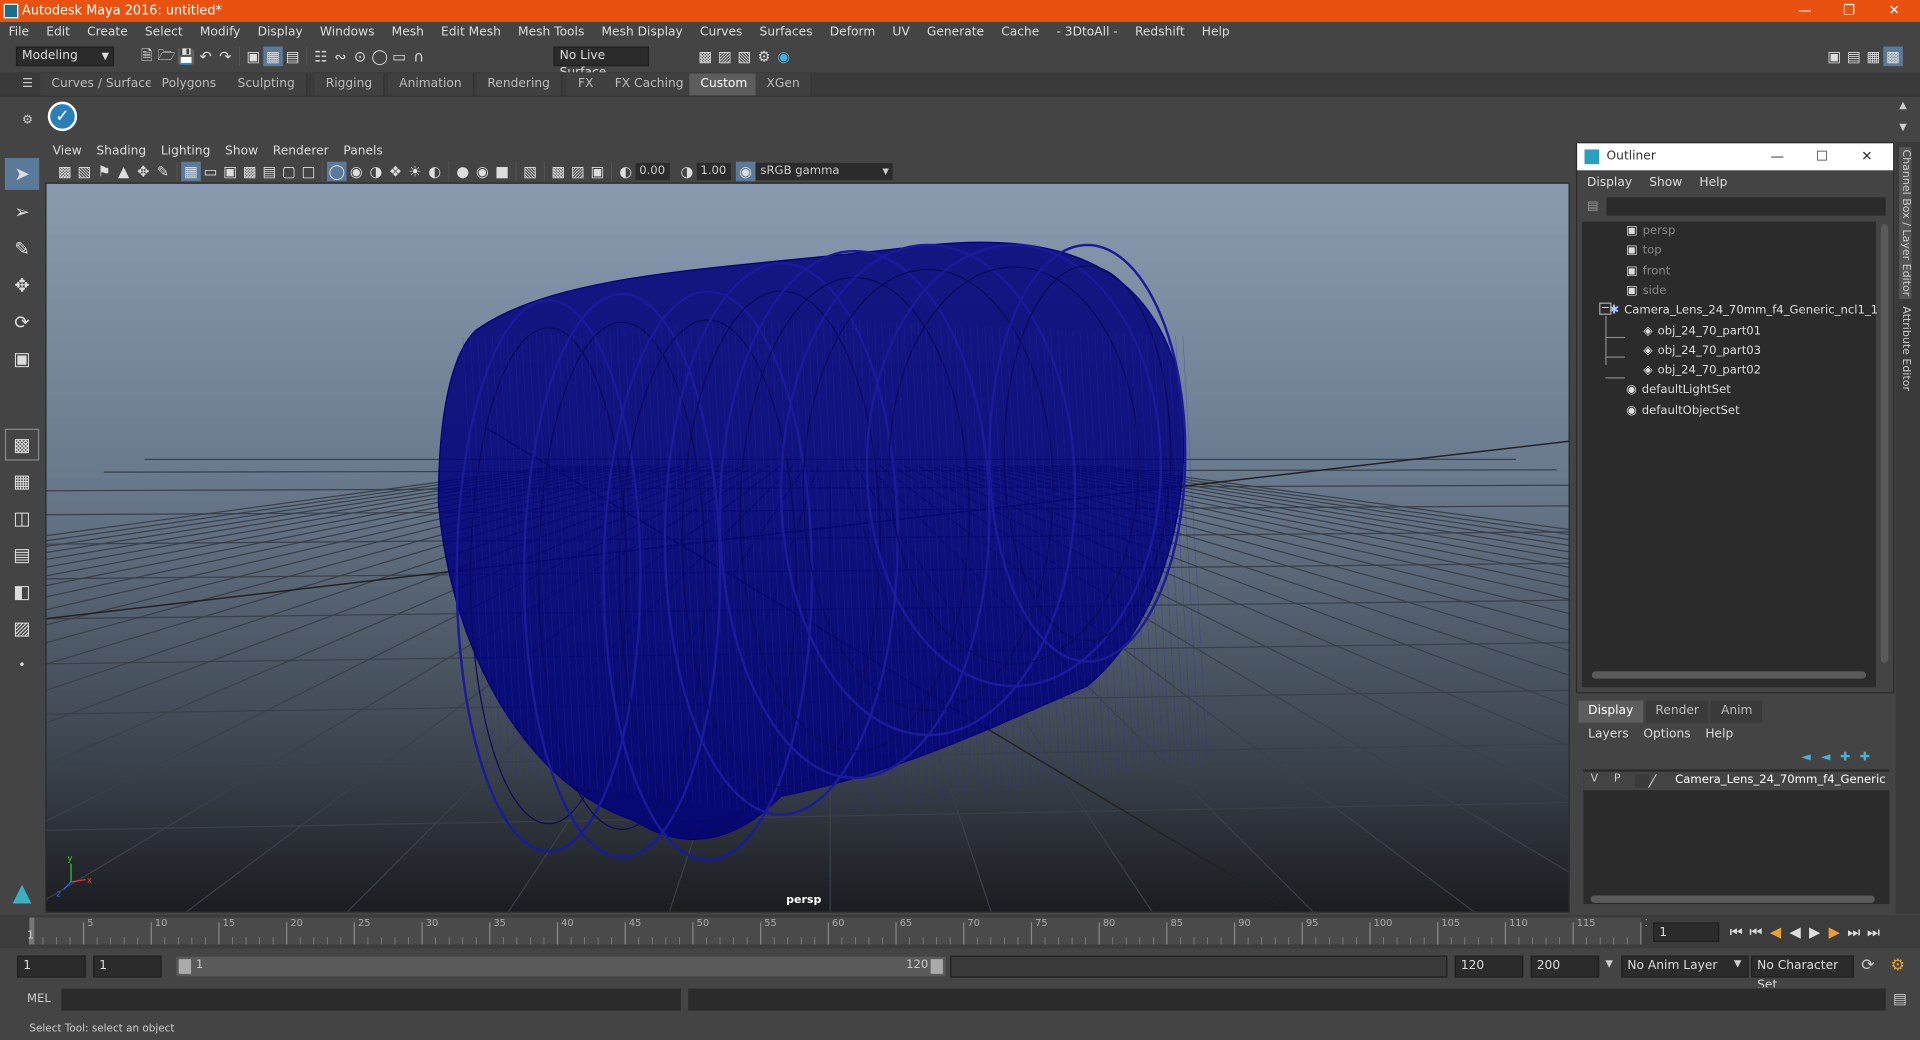  Describe the element at coordinates (121, 152) in the screenshot. I see `viewport-menu-1: Shading` at that location.